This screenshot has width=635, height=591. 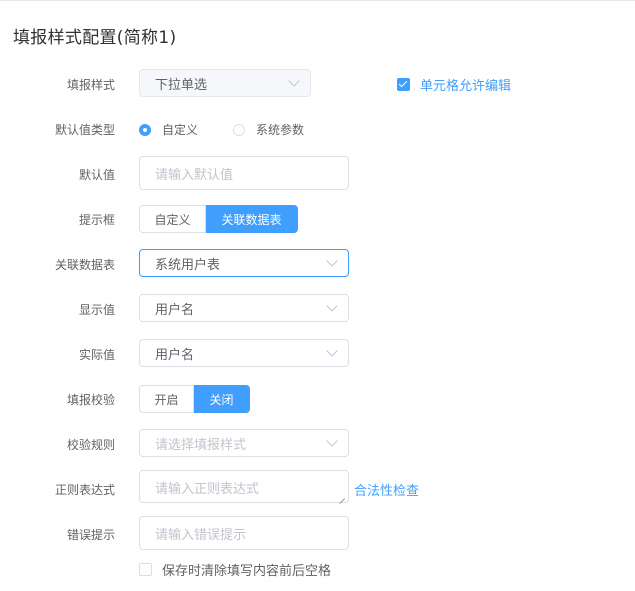 I want to click on validation-segment: 开启 关闭, so click(x=194, y=399).